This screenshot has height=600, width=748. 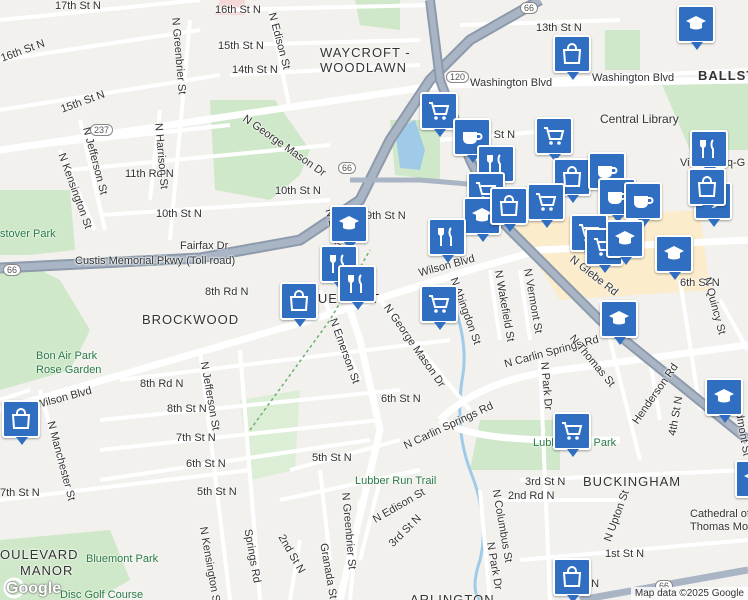 What do you see at coordinates (66, 356) in the screenshot?
I see `poi-bon-air-park: Bon Air Park` at bounding box center [66, 356].